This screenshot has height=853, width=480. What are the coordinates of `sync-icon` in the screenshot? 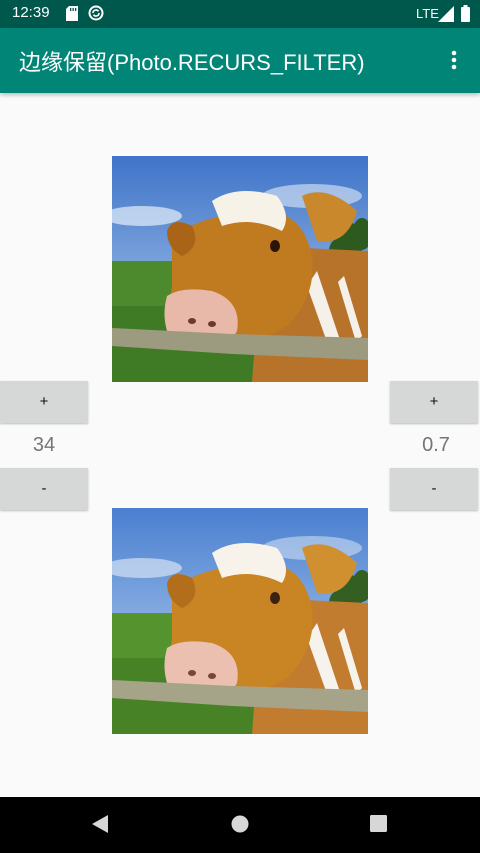 It's located at (96, 13).